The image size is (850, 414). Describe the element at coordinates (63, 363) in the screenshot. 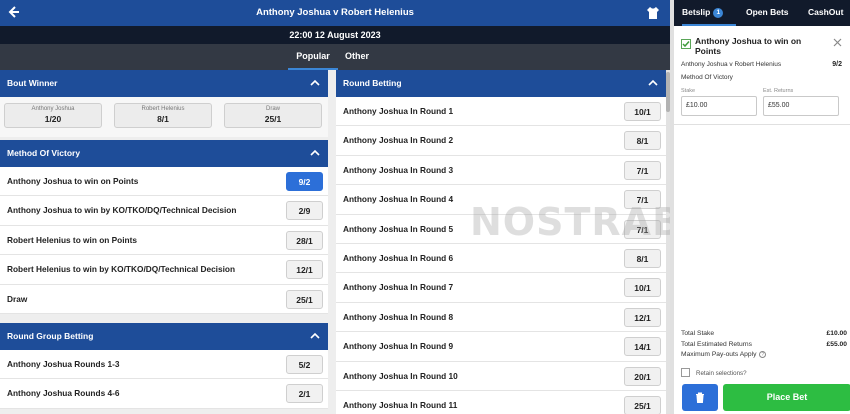

I see `selection-label: Anthony Joshua Rounds 1-3` at that location.